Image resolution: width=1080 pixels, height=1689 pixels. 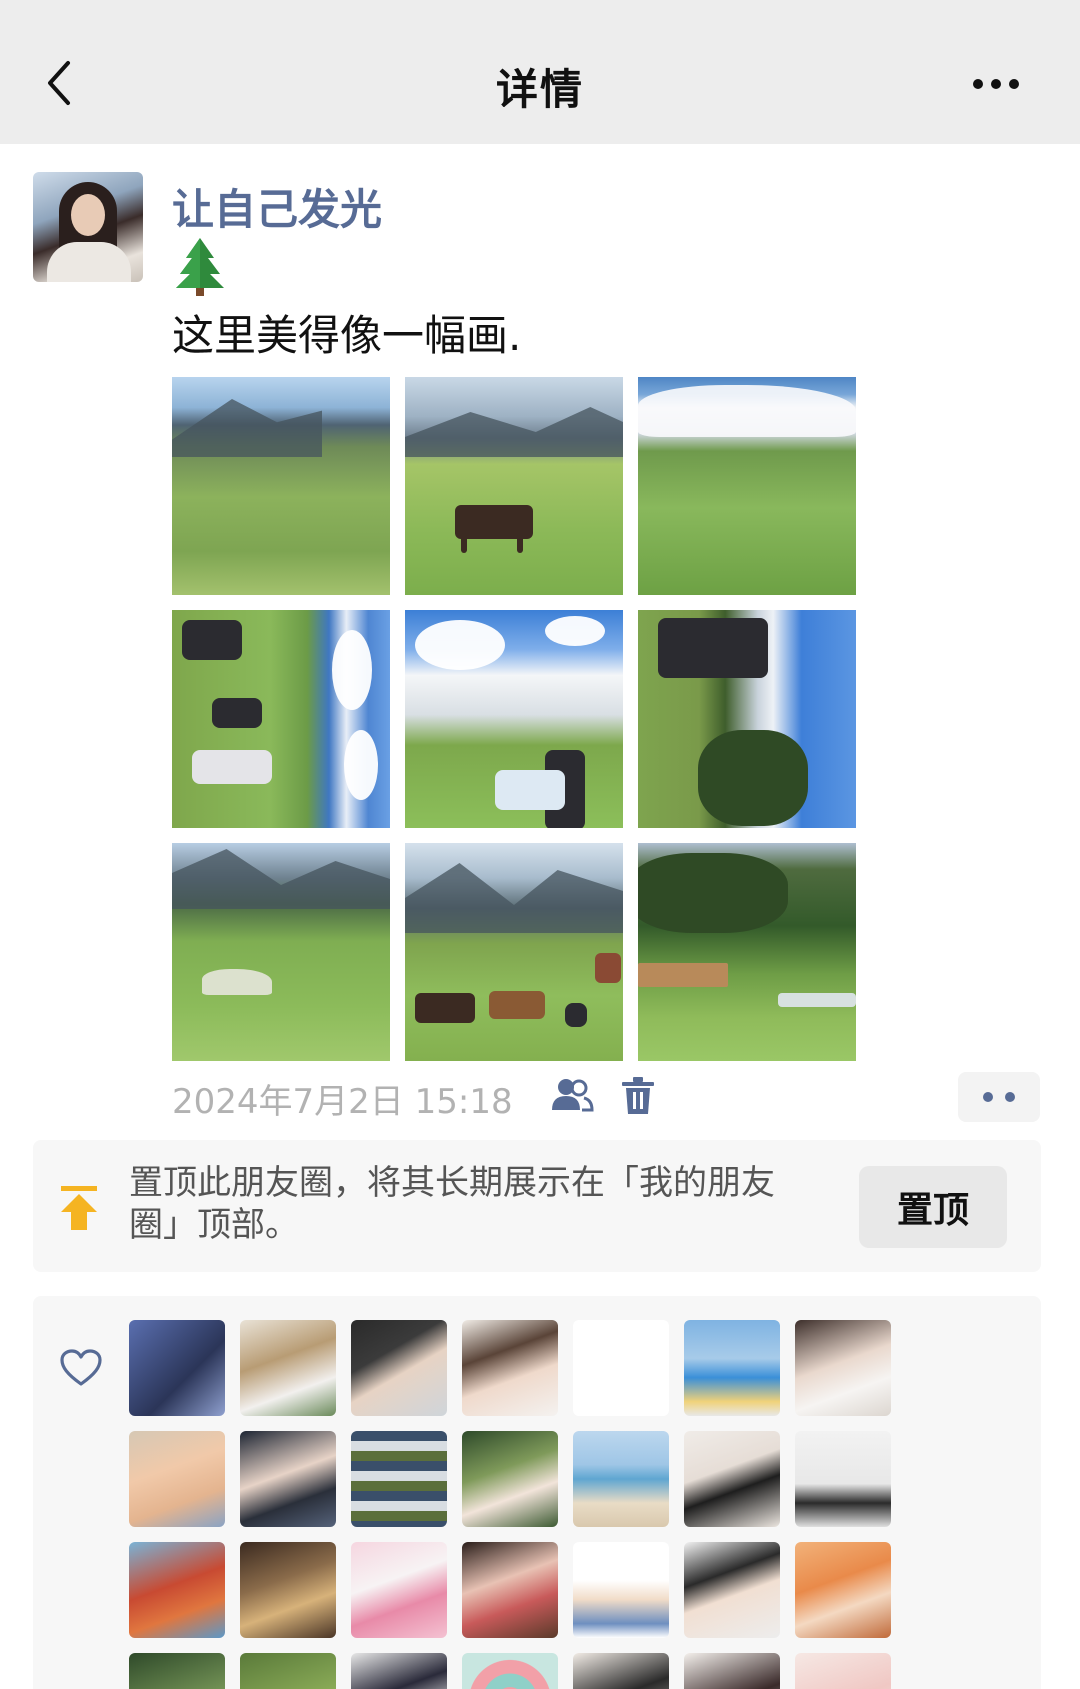 I want to click on delete-button, so click(x=638, y=1096).